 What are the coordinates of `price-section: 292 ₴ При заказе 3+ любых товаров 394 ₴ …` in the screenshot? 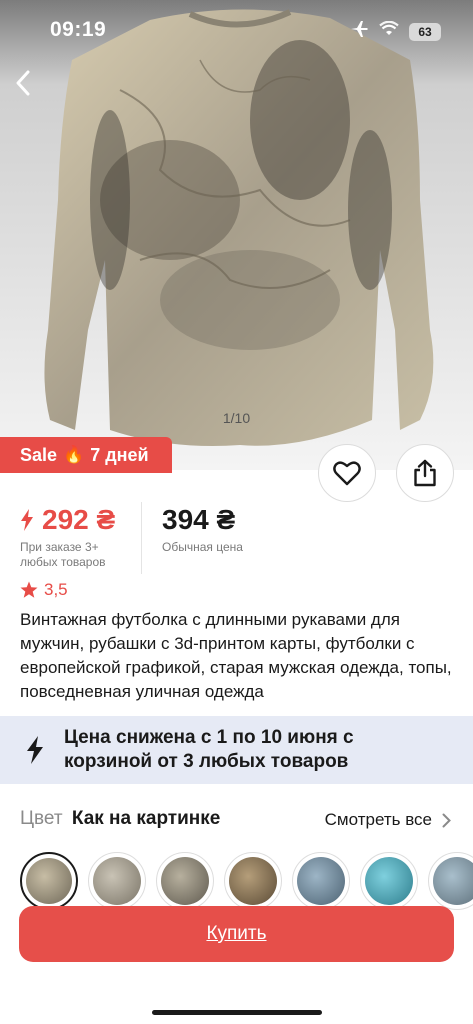 It's located at (236, 539).